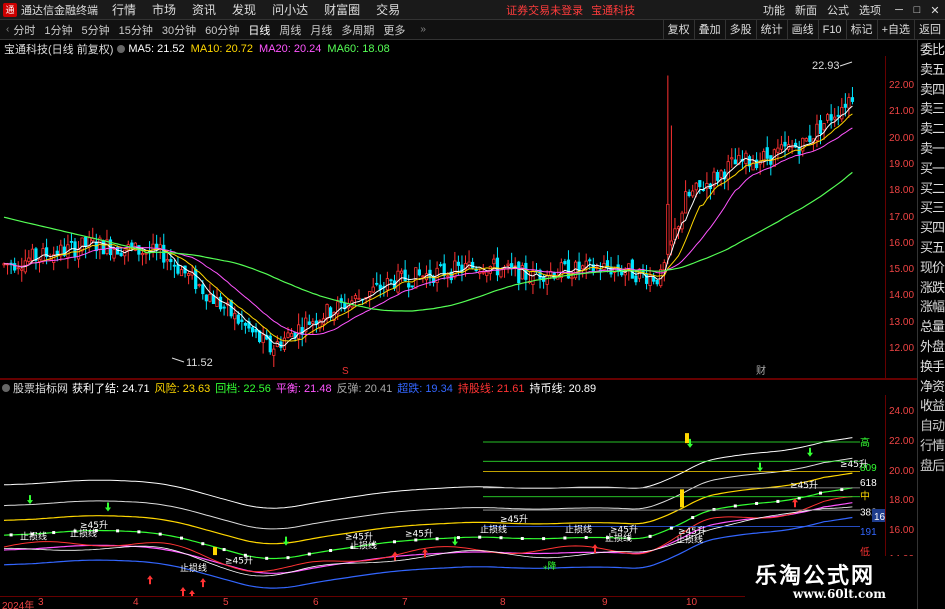 Image resolution: width=945 pixels, height=609 pixels. I want to click on side-panel-item: 盘后, so click(931, 466).